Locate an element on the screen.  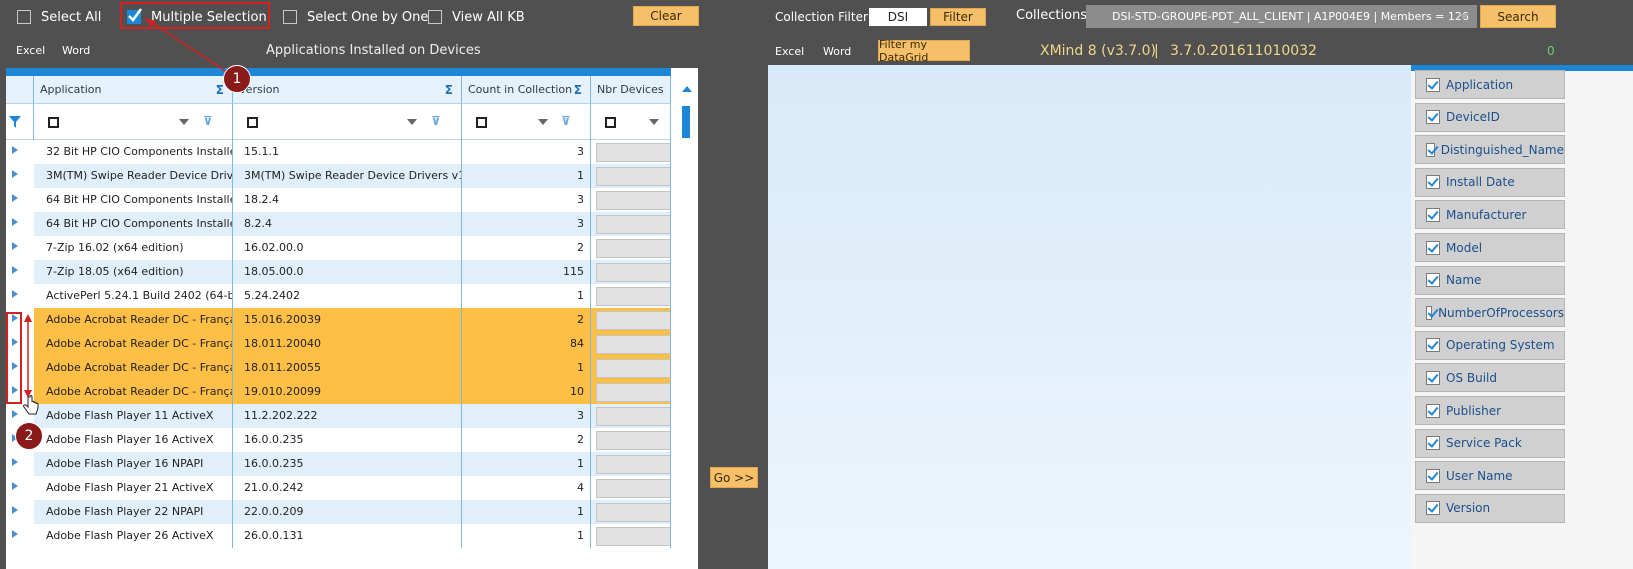
selection-bracket is located at coordinates (14, 358).